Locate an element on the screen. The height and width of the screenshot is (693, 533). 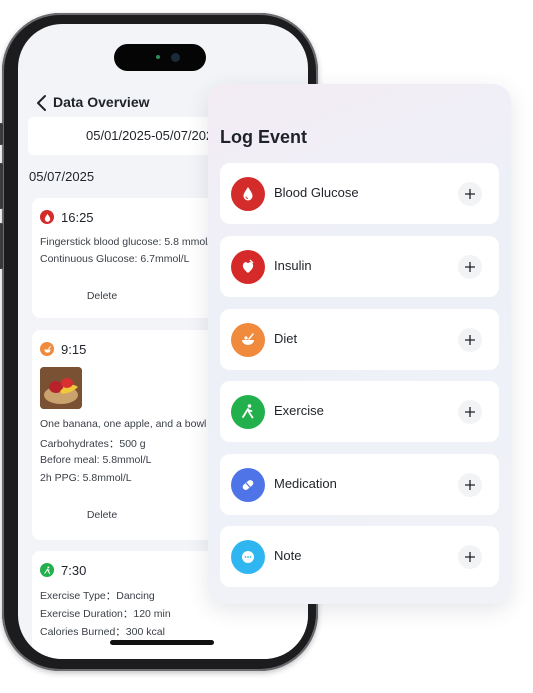
add-exercise-button is located at coordinates (470, 412).